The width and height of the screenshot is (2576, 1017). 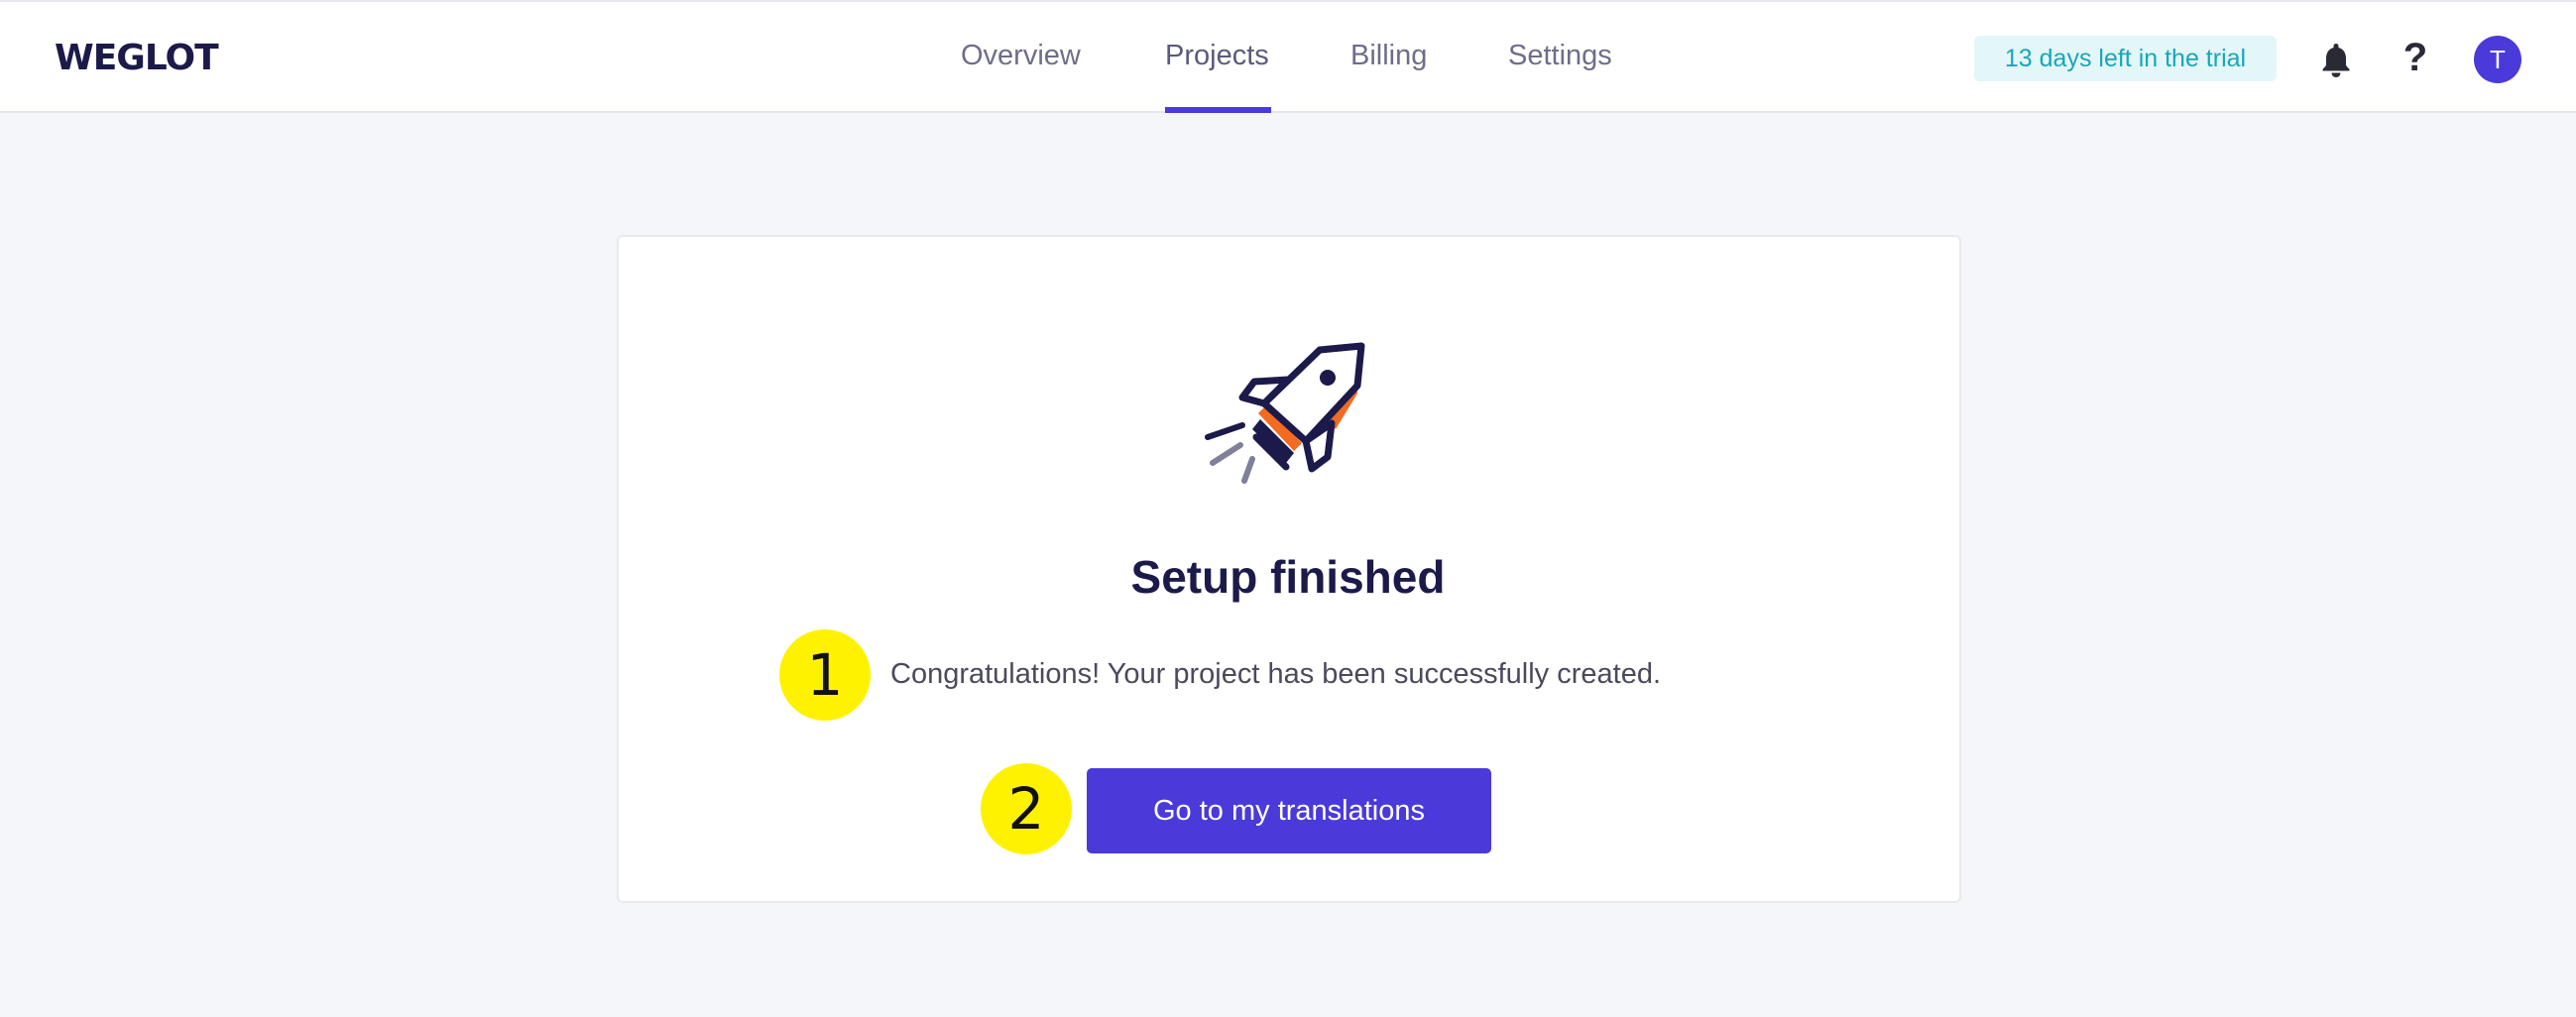 I want to click on nav-item-settings: Settings, so click(x=1560, y=56).